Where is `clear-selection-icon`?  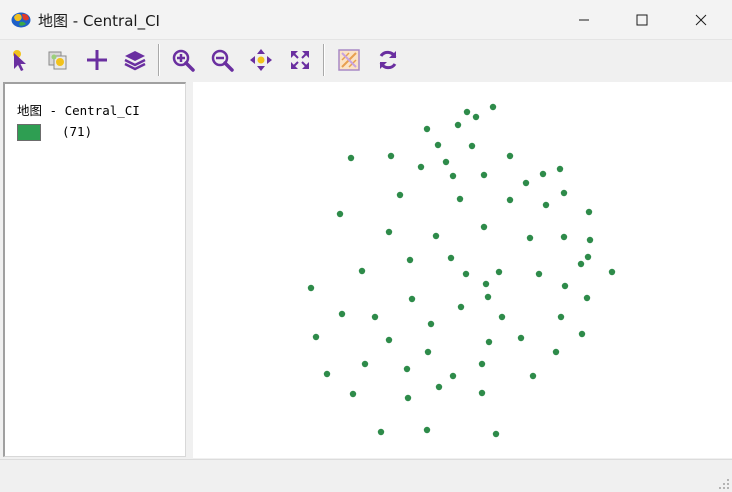
clear-selection-icon is located at coordinates (349, 60).